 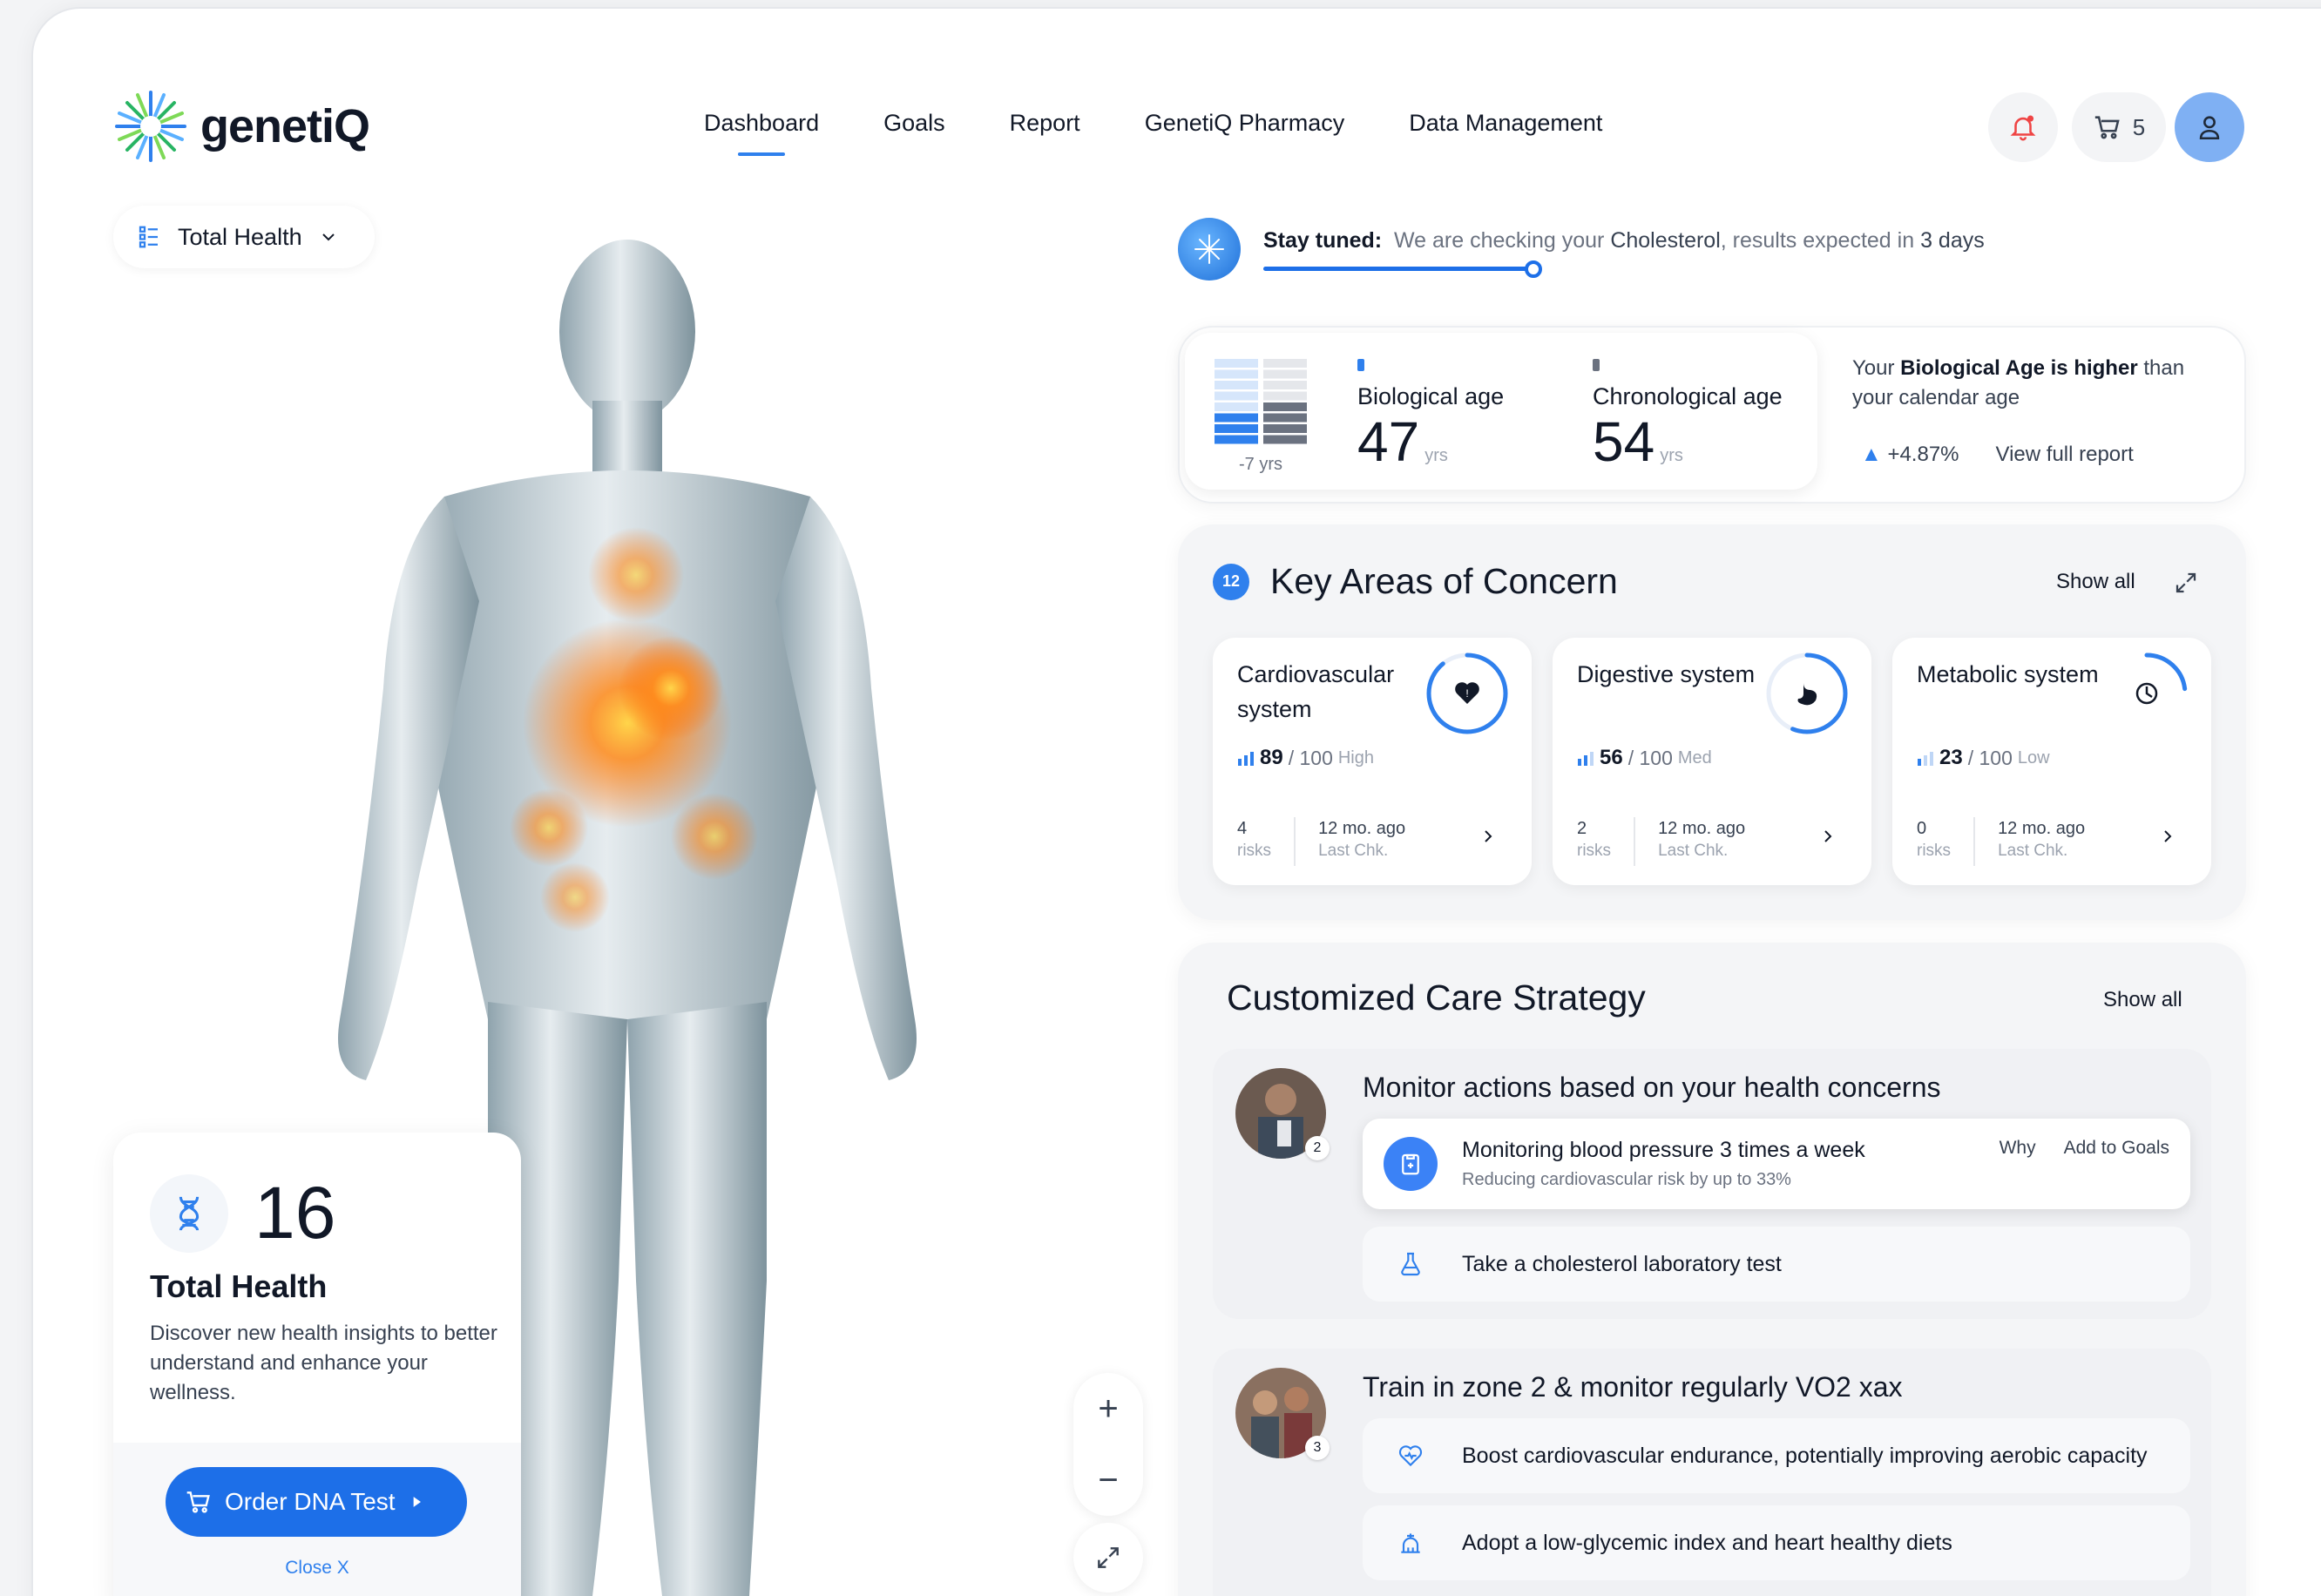 What do you see at coordinates (1688, 421) in the screenshot?
I see `chronological-age-block: Chronological age 54 yrs` at bounding box center [1688, 421].